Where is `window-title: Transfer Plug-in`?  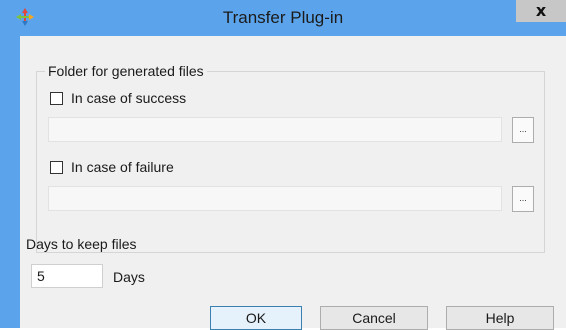
window-title: Transfer Plug-in is located at coordinates (283, 17).